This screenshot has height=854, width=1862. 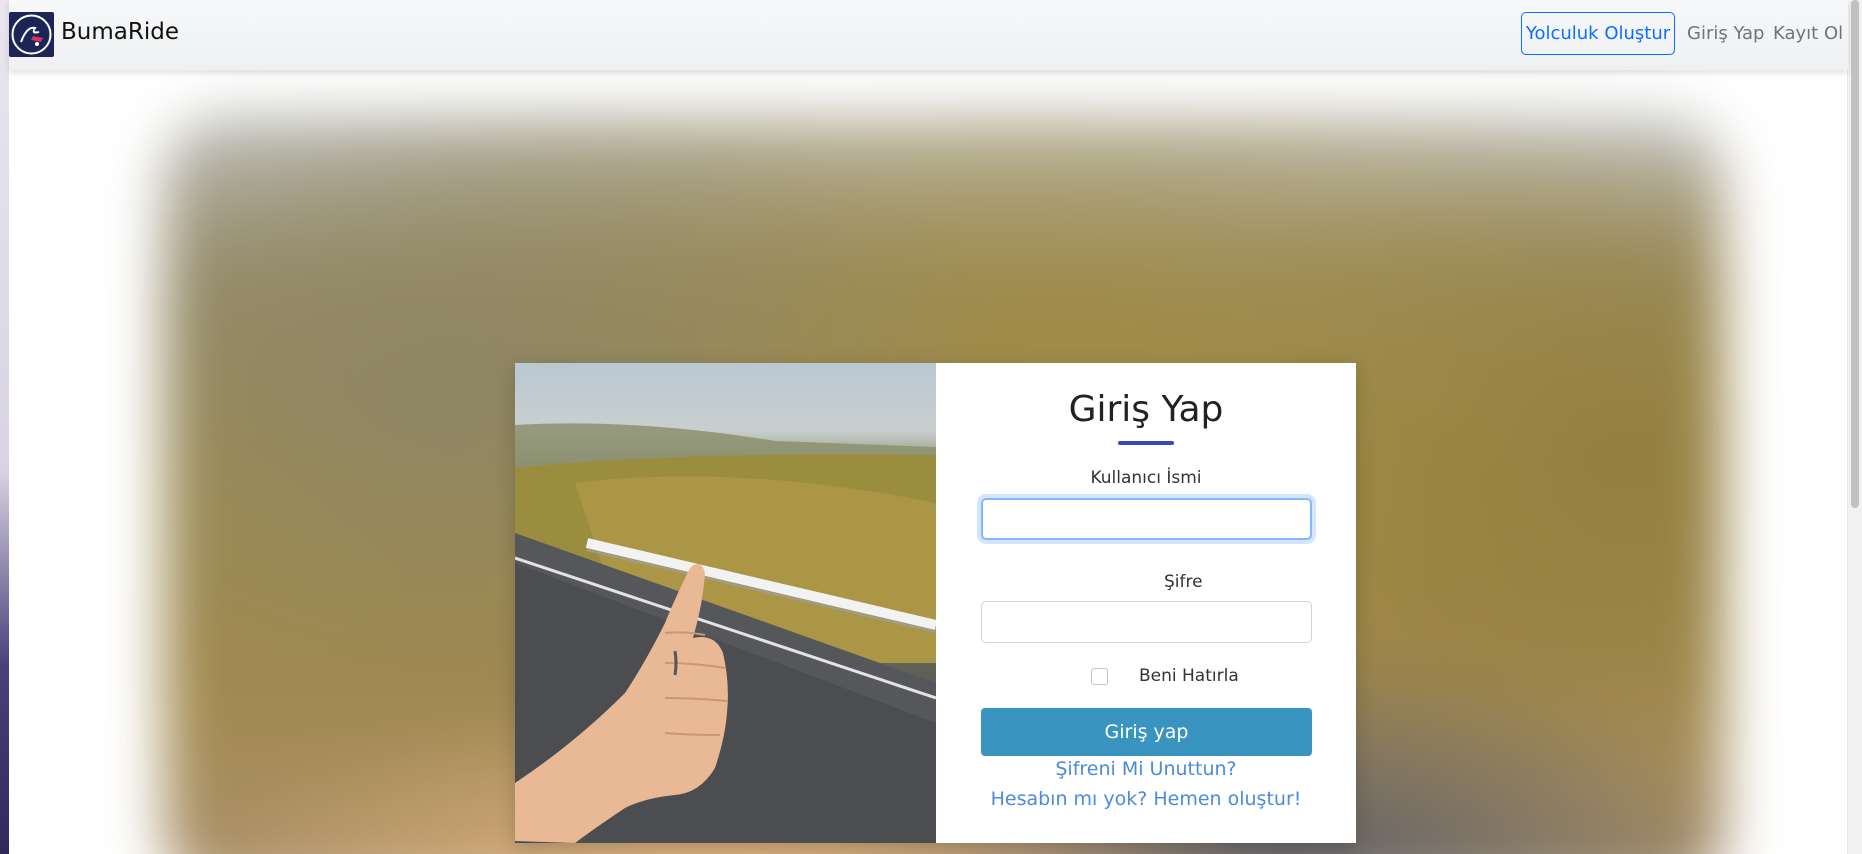 I want to click on scrollbar-thumb, so click(x=1855, y=254).